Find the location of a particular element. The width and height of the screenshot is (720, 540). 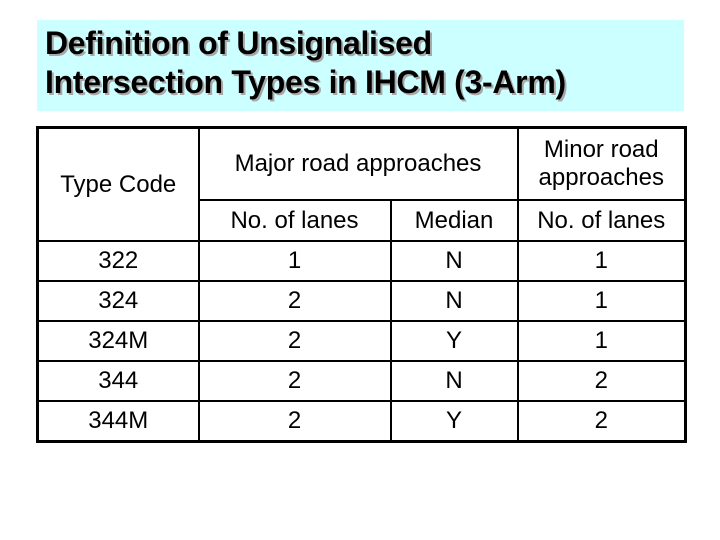

header-minor-lanes: No. of lanes is located at coordinates (601, 220).